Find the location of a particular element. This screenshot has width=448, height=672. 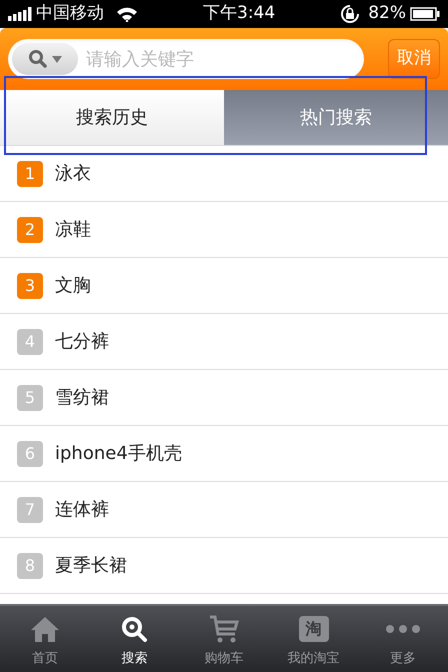

search-field: 请输入关键字 is located at coordinates (186, 59).